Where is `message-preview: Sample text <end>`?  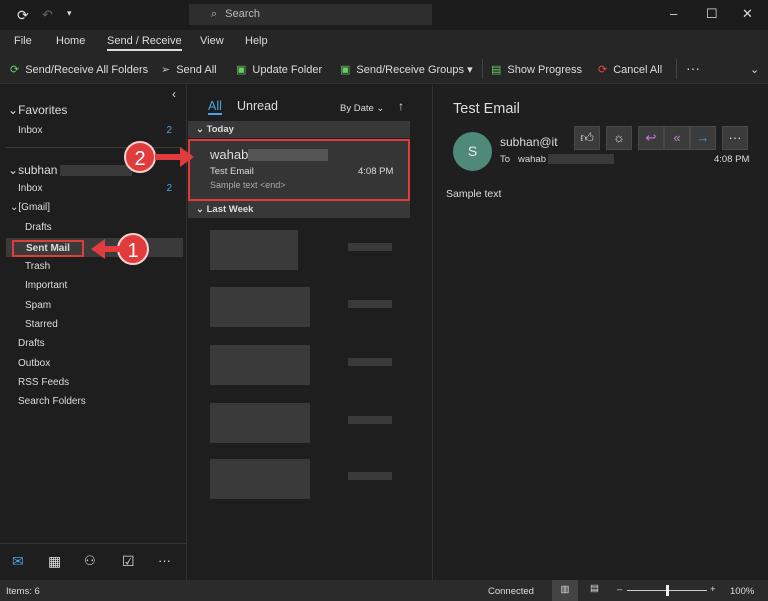
message-preview: Sample text <end> is located at coordinates (248, 185).